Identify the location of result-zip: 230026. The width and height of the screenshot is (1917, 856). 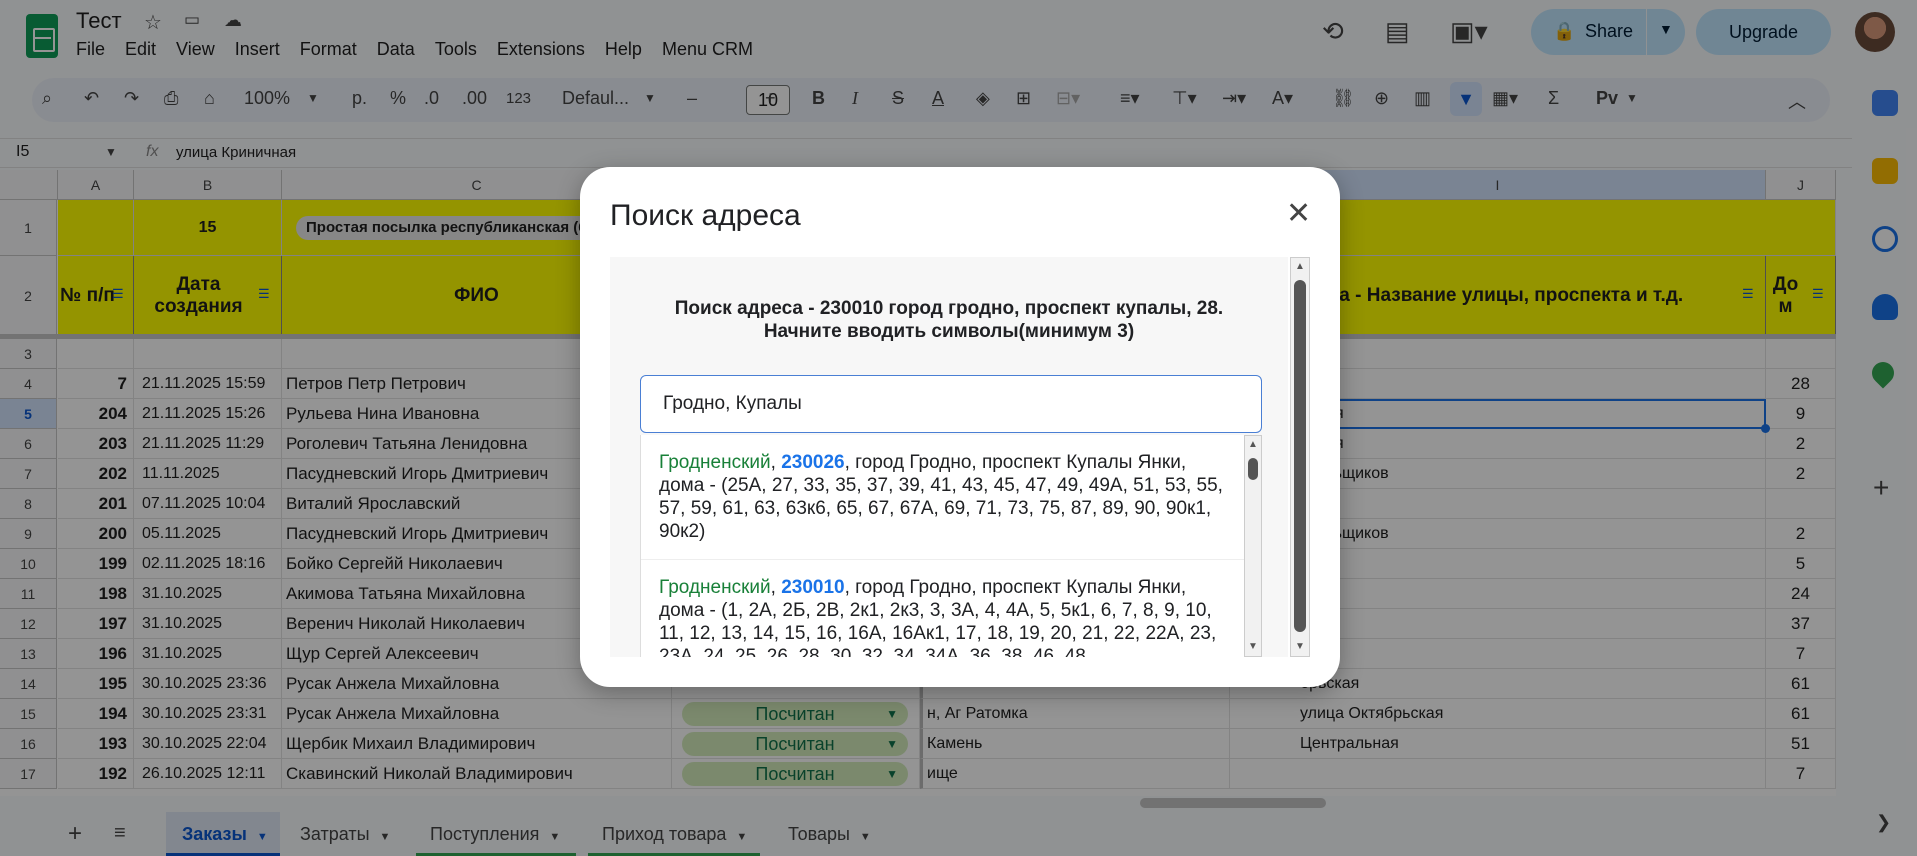
(813, 462).